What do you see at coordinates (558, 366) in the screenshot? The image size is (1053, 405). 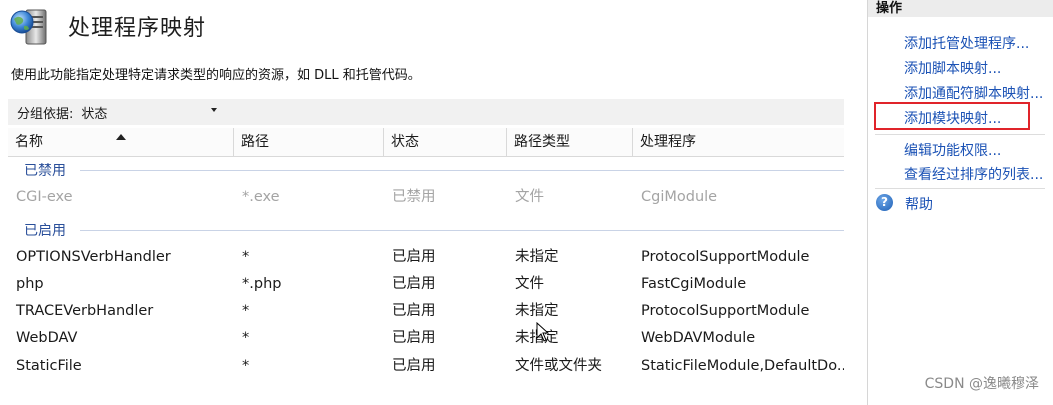 I see `cell-path-type: 文件或文件夹` at bounding box center [558, 366].